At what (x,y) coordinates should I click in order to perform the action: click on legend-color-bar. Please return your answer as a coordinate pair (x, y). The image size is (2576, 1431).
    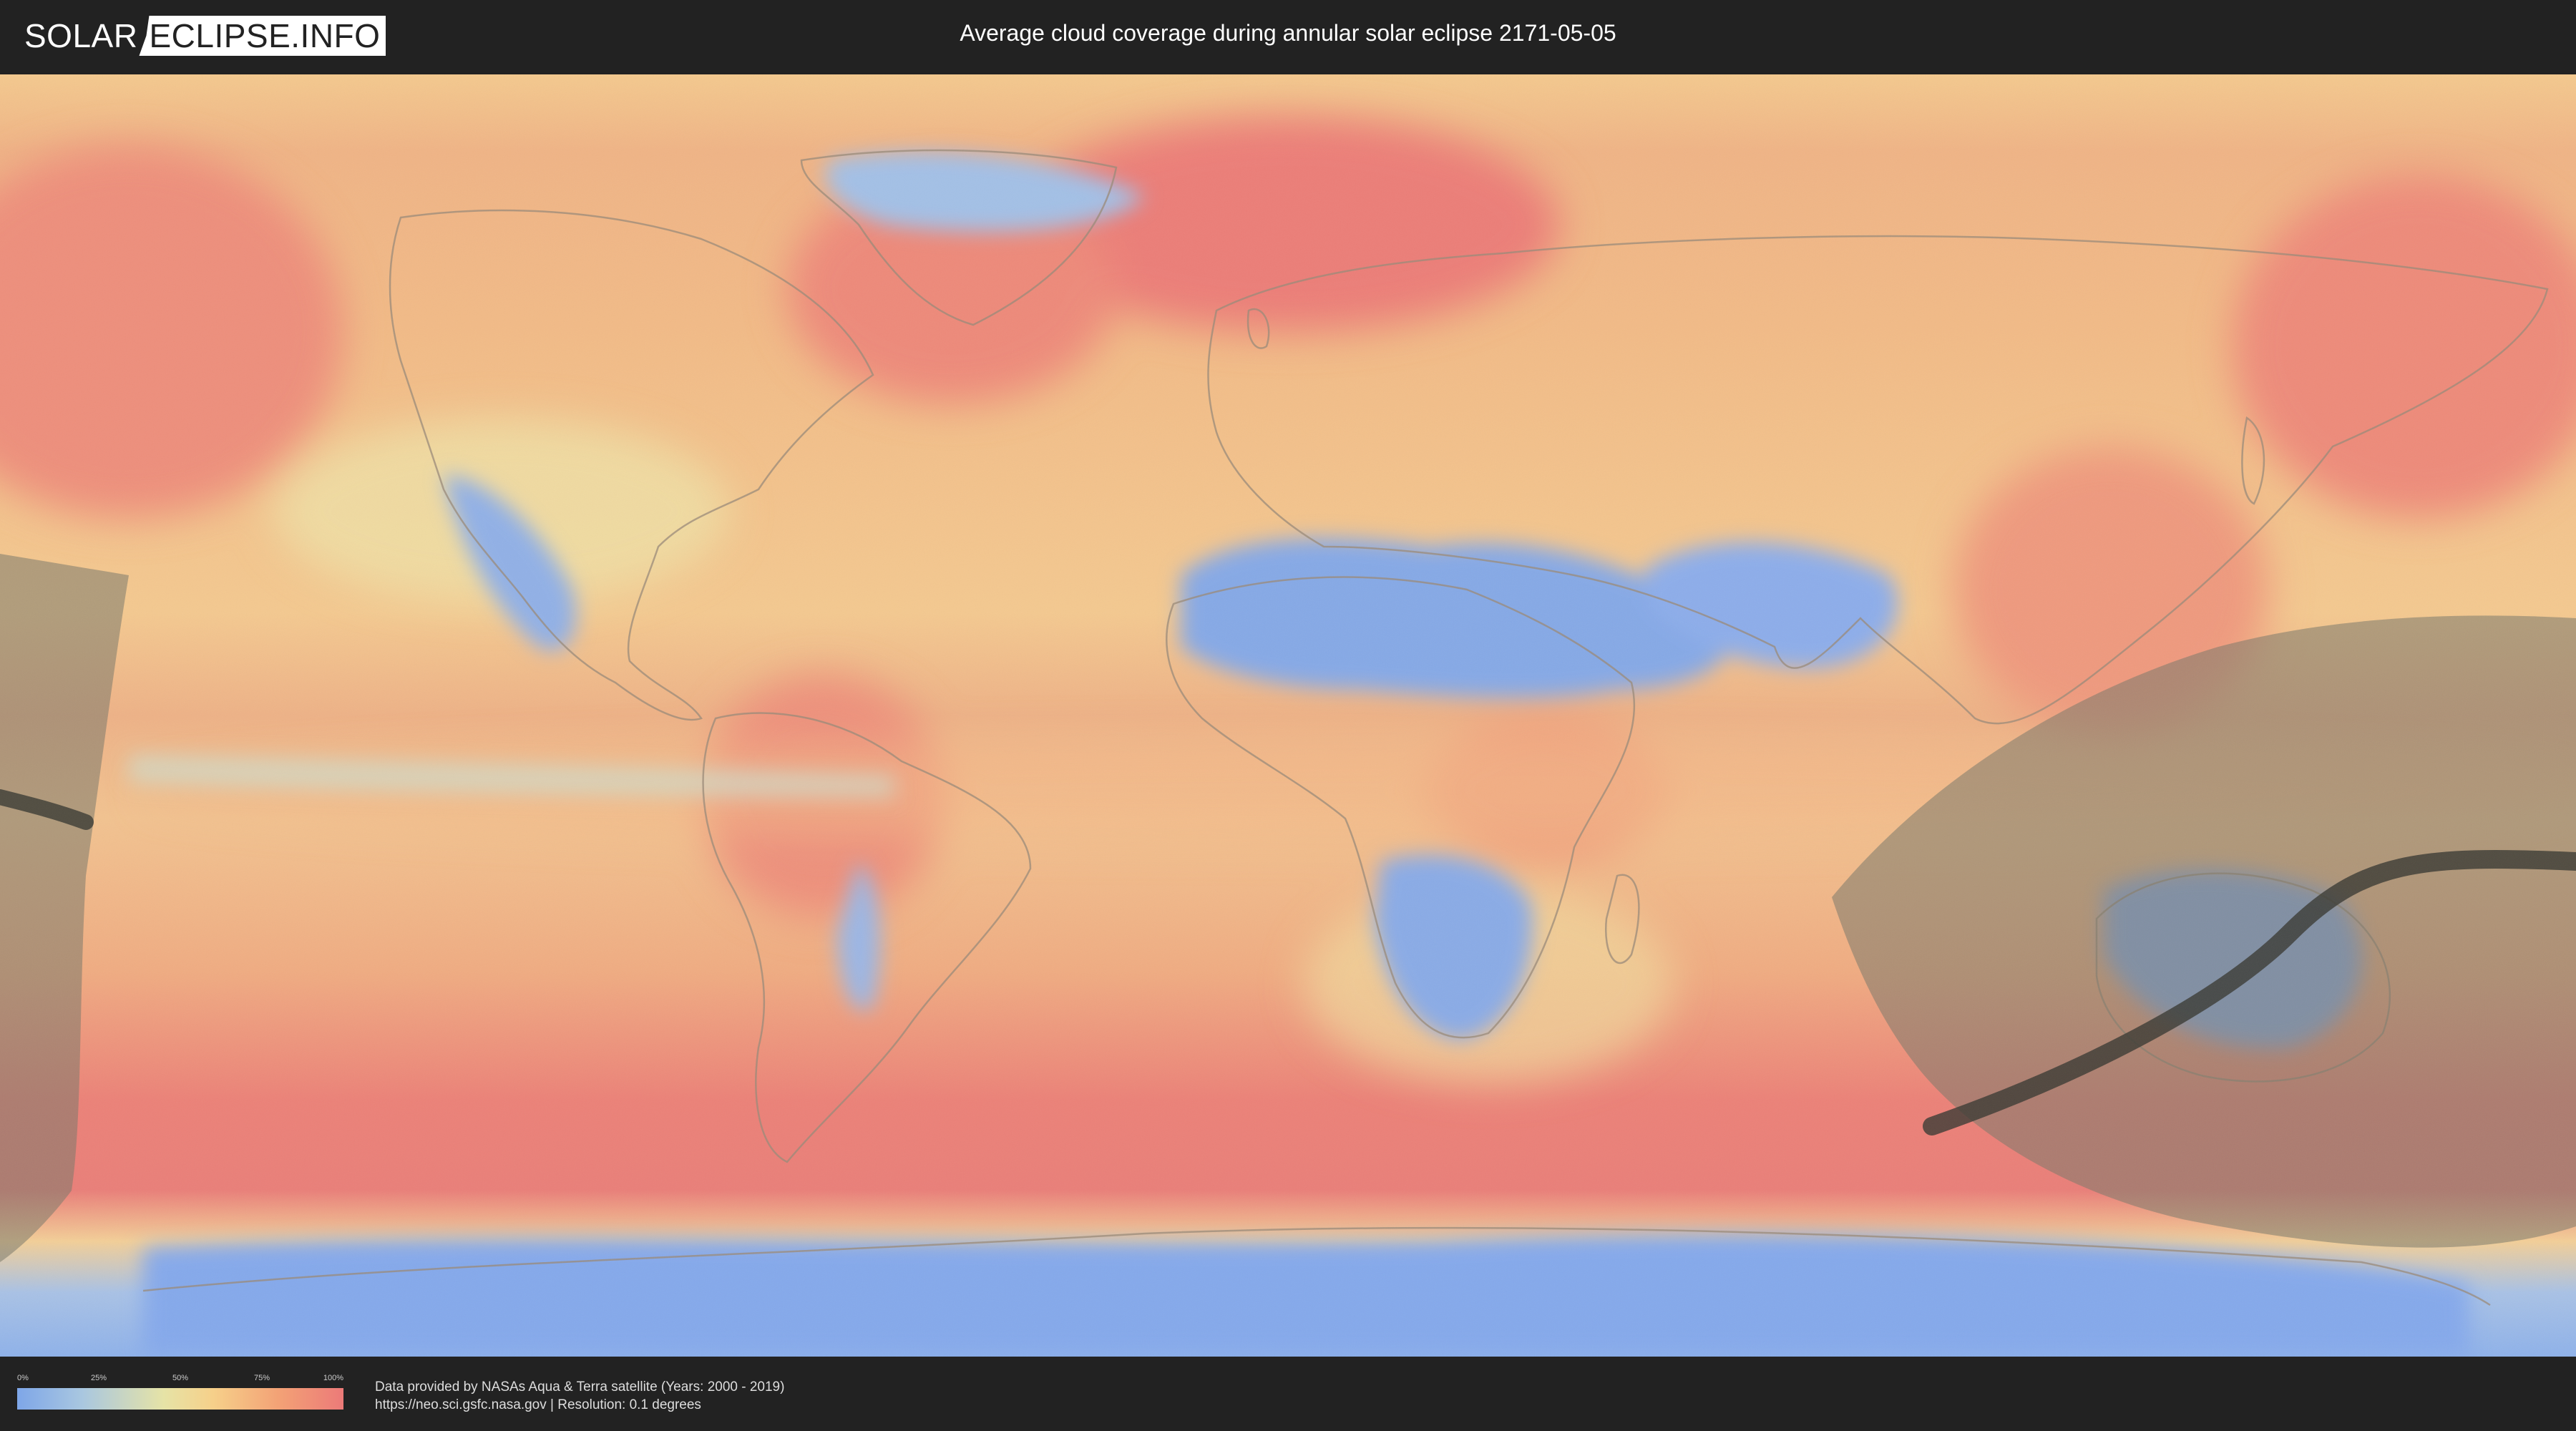
    Looking at the image, I should click on (180, 1399).